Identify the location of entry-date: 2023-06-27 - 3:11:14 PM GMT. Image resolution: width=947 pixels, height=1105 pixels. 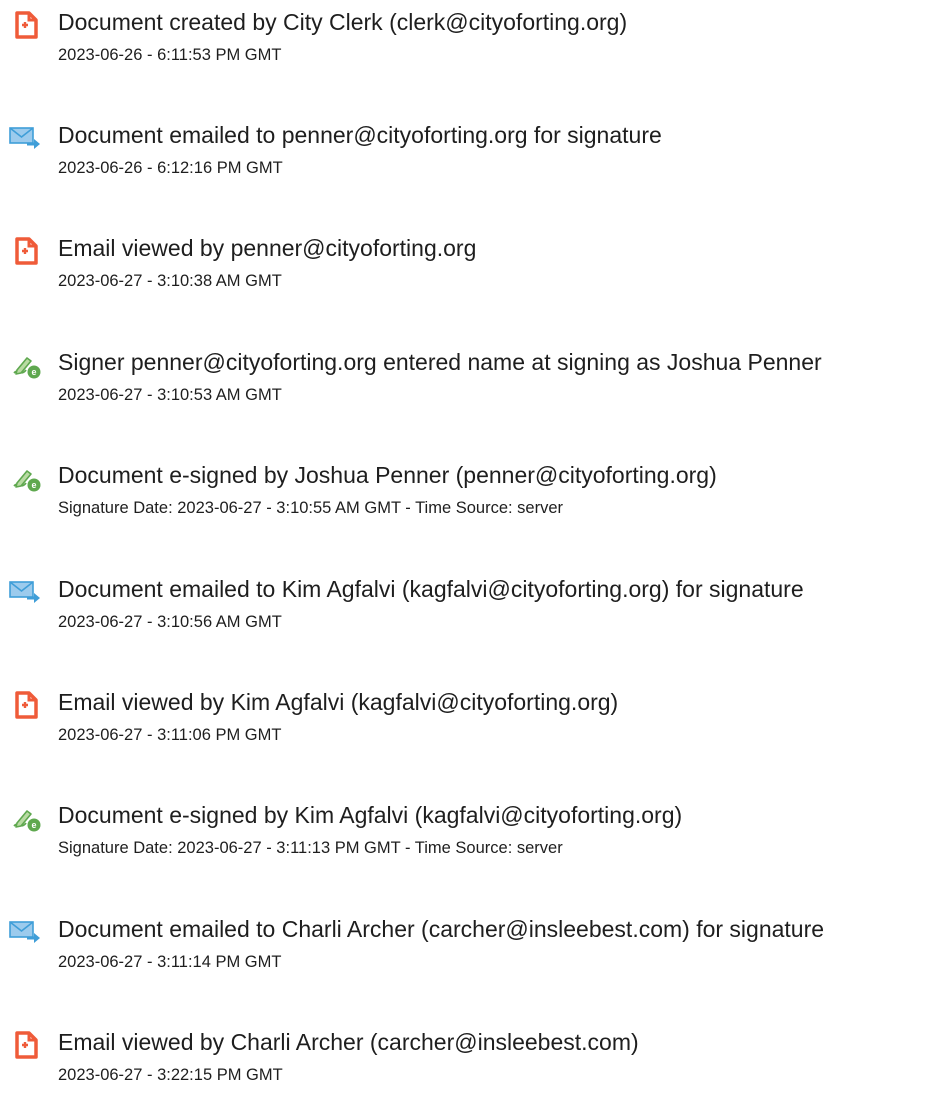
(170, 962).